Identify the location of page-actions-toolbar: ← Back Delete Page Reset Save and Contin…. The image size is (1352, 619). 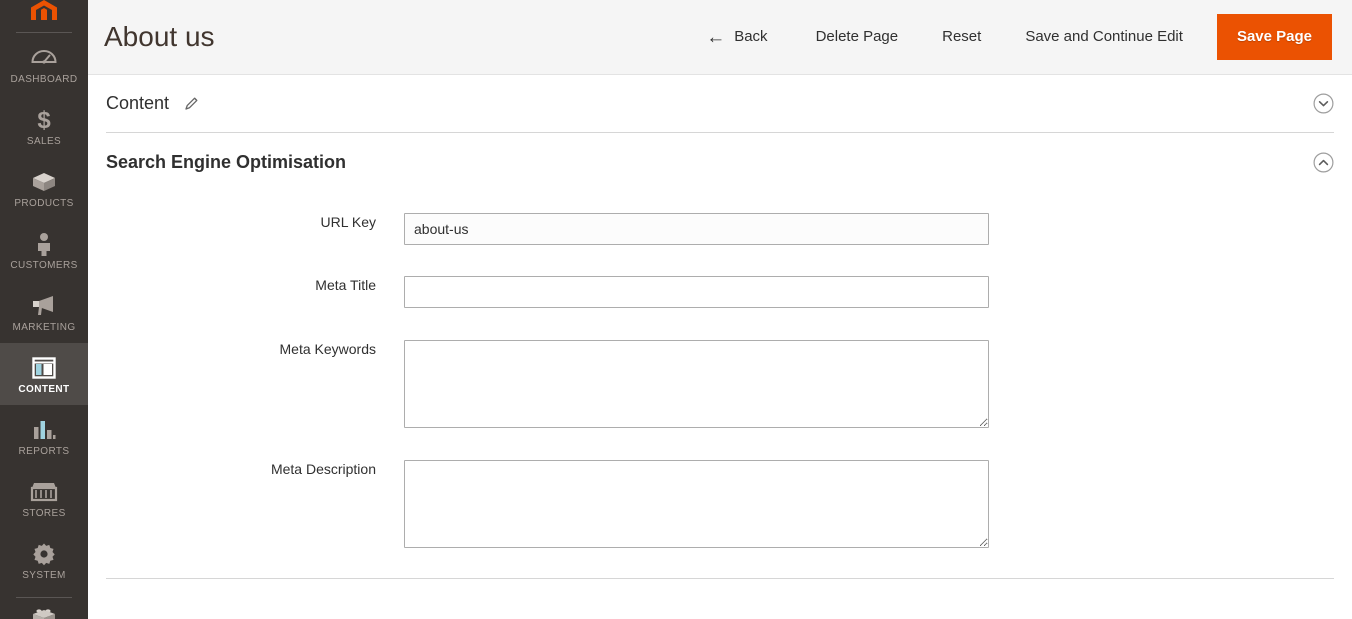
(1012, 37).